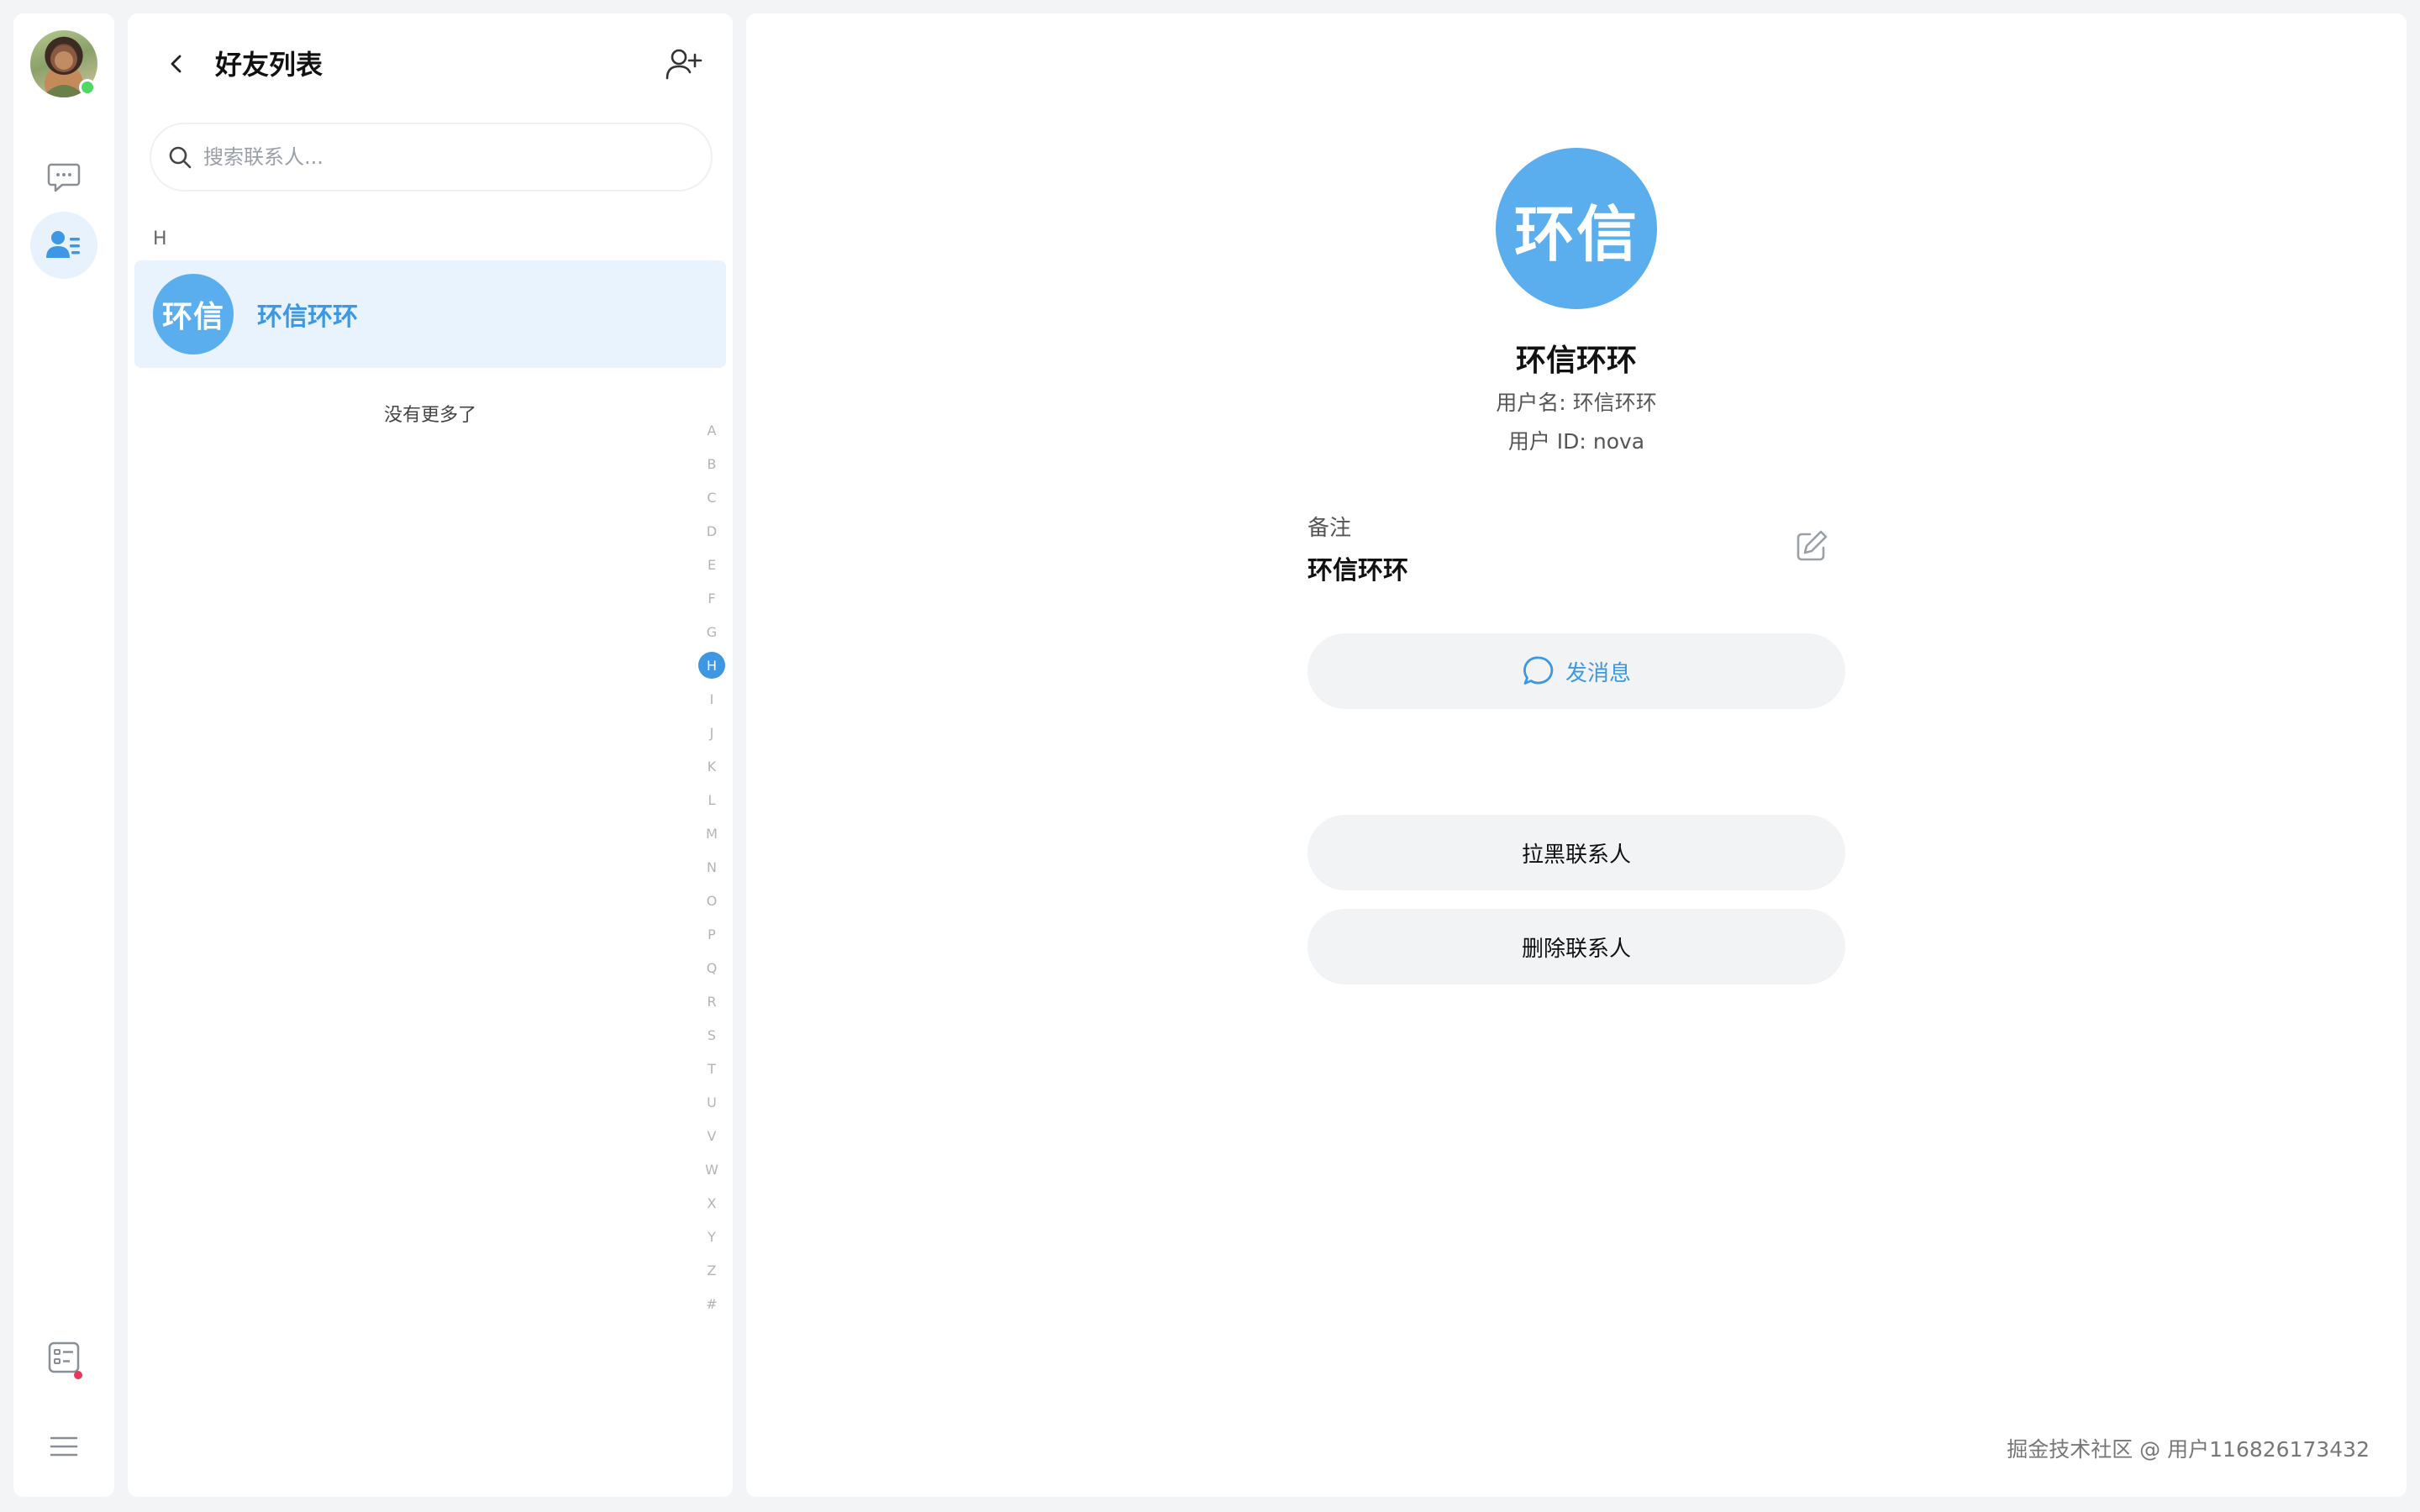 This screenshot has height=1512, width=2420. I want to click on index-letter-label: M, so click(712, 833).